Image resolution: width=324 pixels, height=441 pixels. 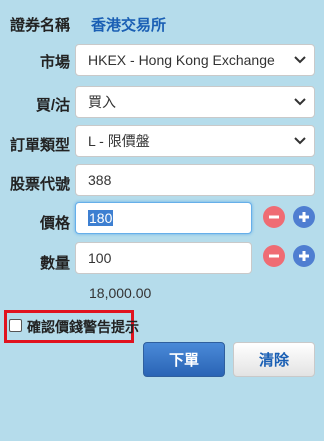 I want to click on price-input: 180, so click(x=163, y=218).